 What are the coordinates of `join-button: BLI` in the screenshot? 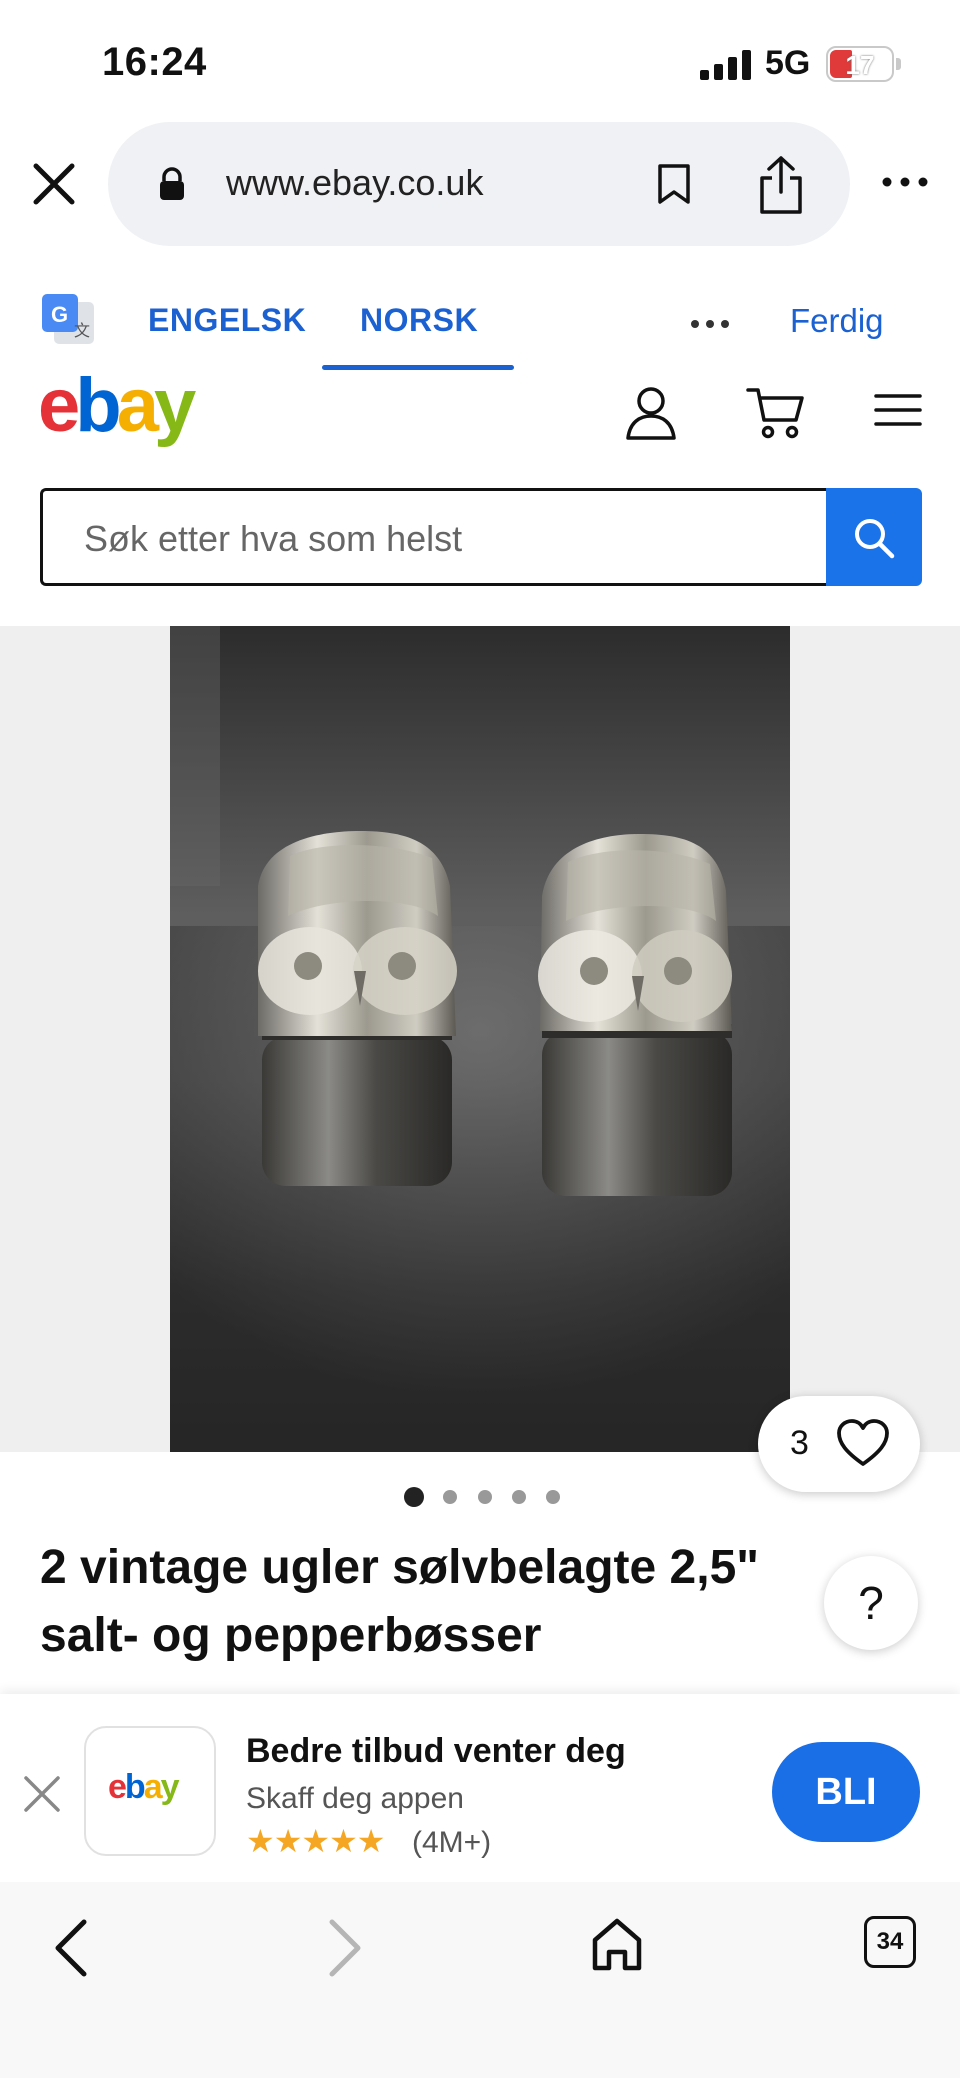 It's located at (846, 1792).